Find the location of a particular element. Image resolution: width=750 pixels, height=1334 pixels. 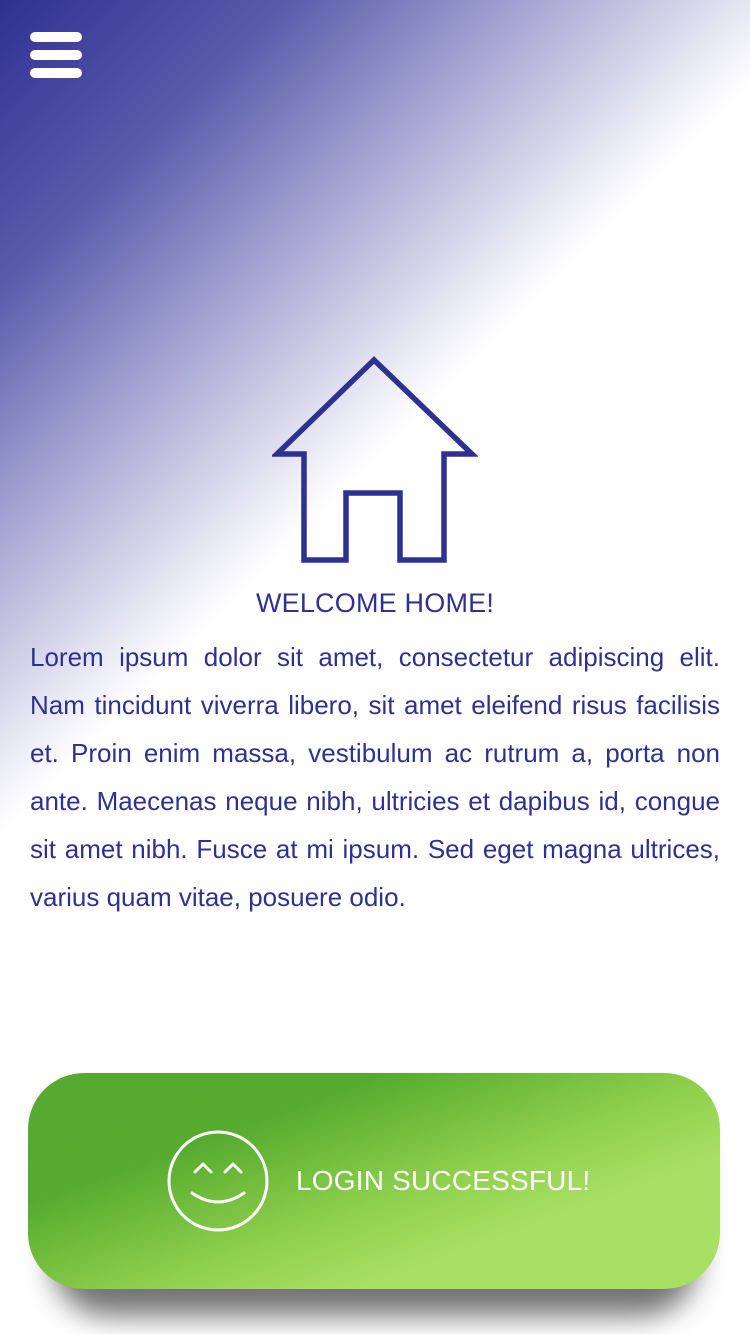

smiley-face-icon is located at coordinates (218, 1181).